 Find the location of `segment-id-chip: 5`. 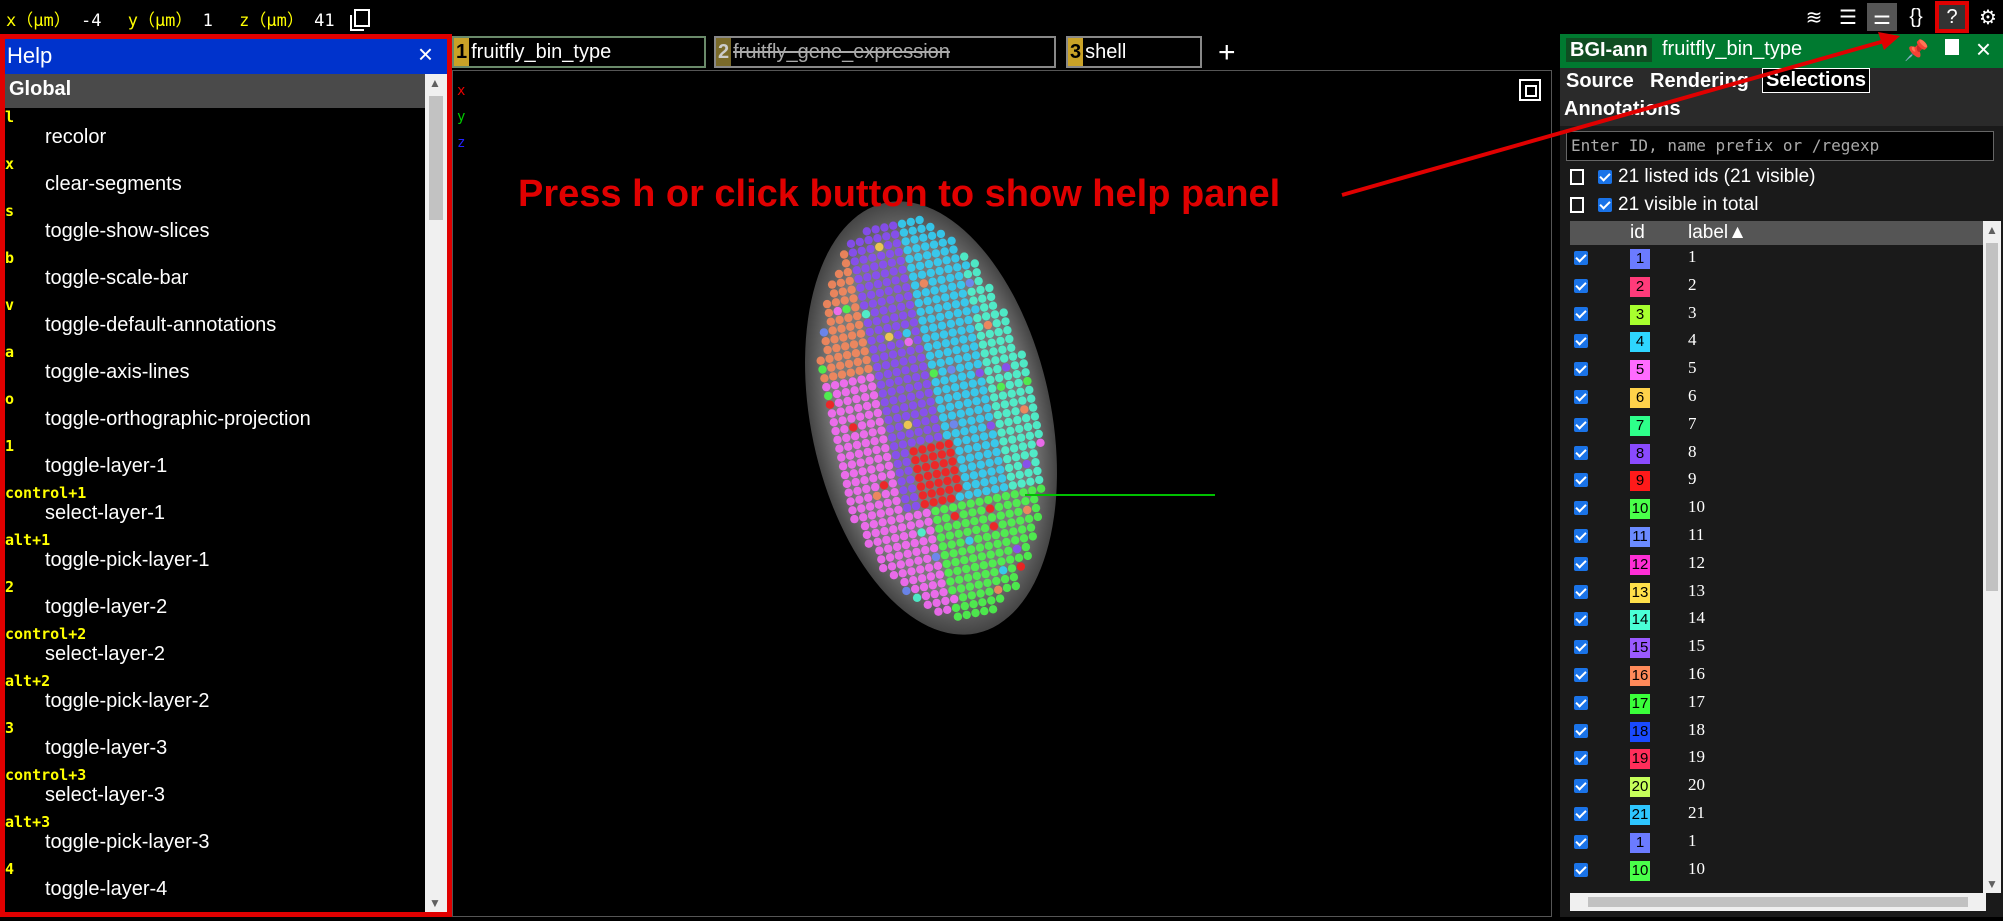

segment-id-chip: 5 is located at coordinates (1640, 370).